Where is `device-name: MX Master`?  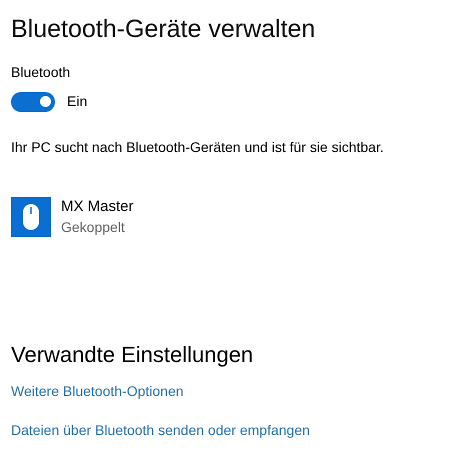 device-name: MX Master is located at coordinates (97, 207).